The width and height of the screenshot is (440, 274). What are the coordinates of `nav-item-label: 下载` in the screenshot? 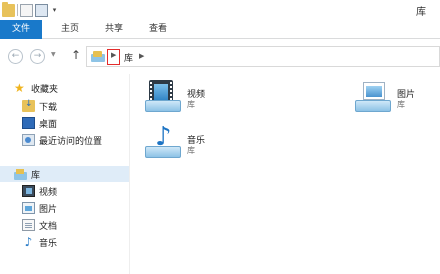 It's located at (48, 107).